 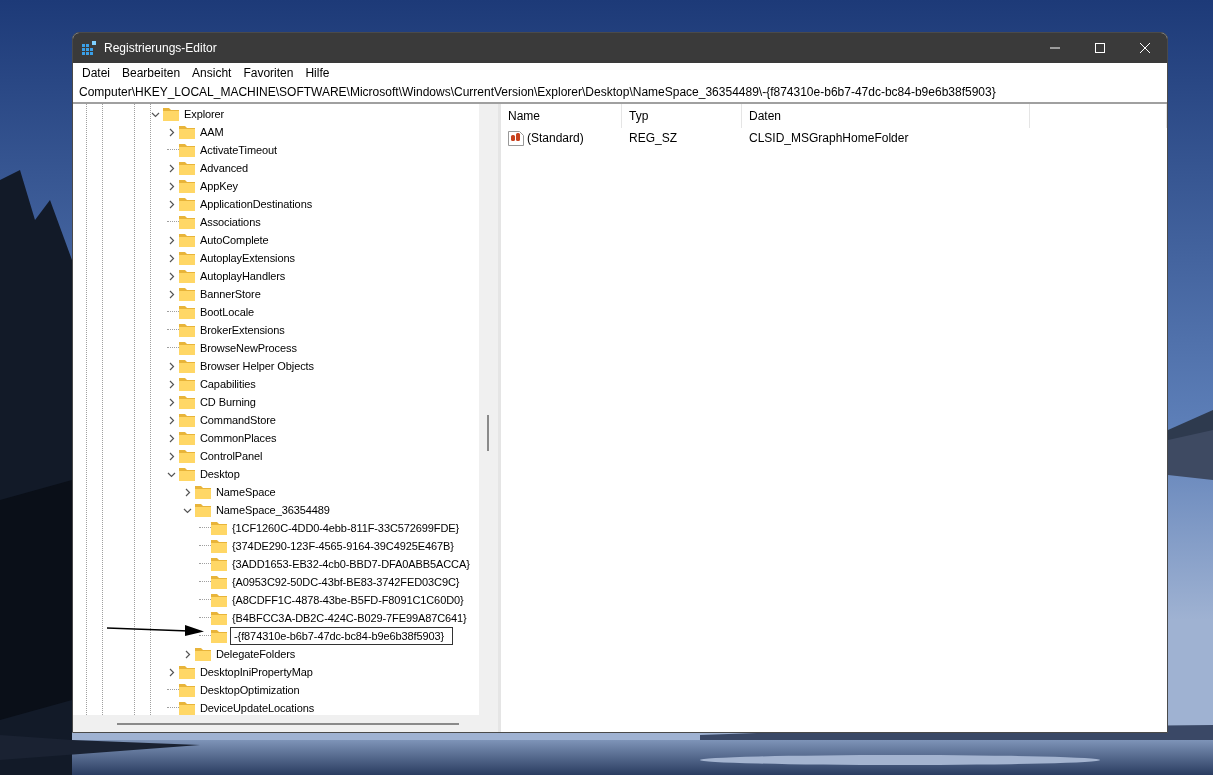 I want to click on tree-item: ActivateTimeout, so click(x=238, y=150).